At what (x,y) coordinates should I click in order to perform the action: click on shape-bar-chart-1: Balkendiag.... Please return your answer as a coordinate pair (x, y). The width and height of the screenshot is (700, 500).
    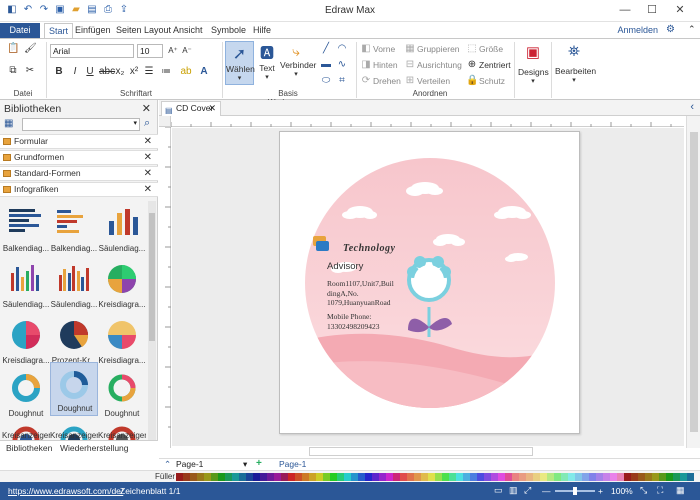
    Looking at the image, I should click on (26, 228).